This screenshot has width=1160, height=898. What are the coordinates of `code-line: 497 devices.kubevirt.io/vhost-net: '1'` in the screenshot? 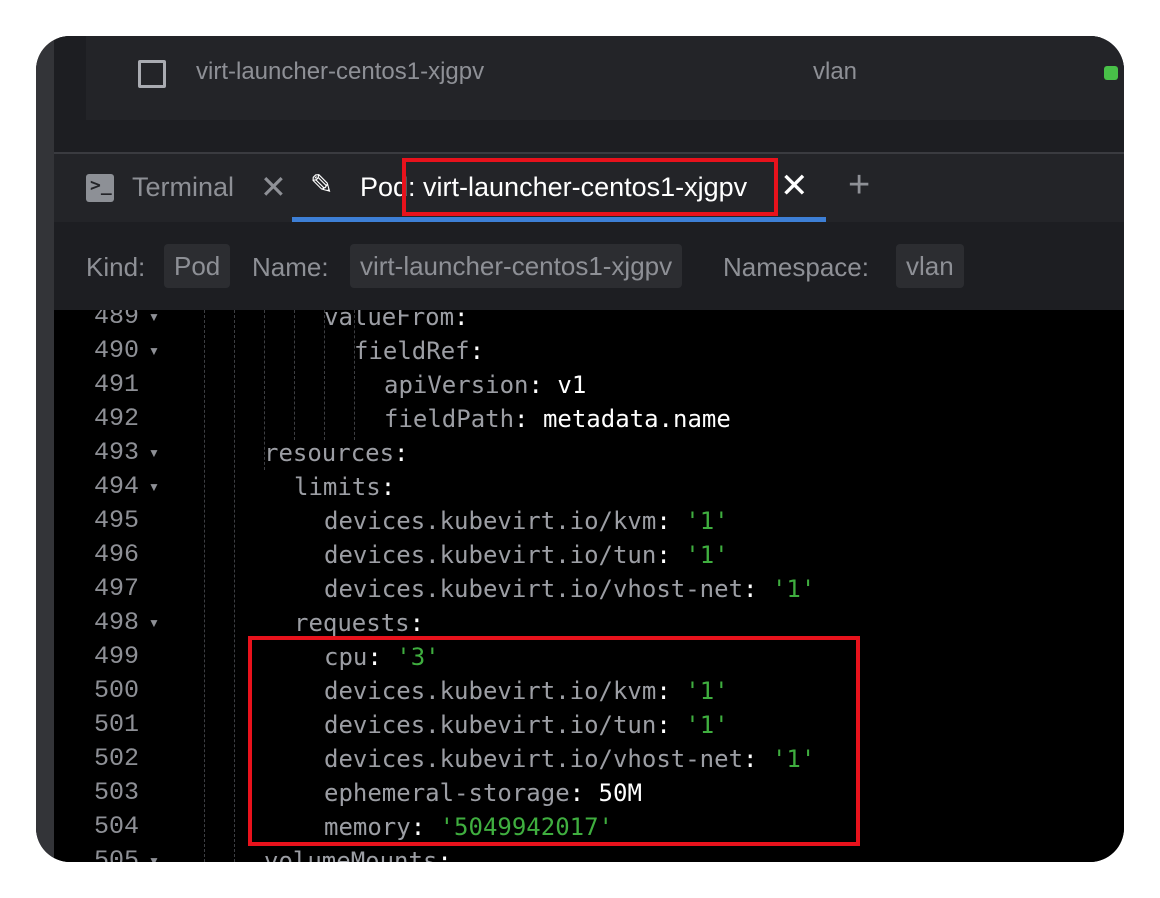 It's located at (589, 589).